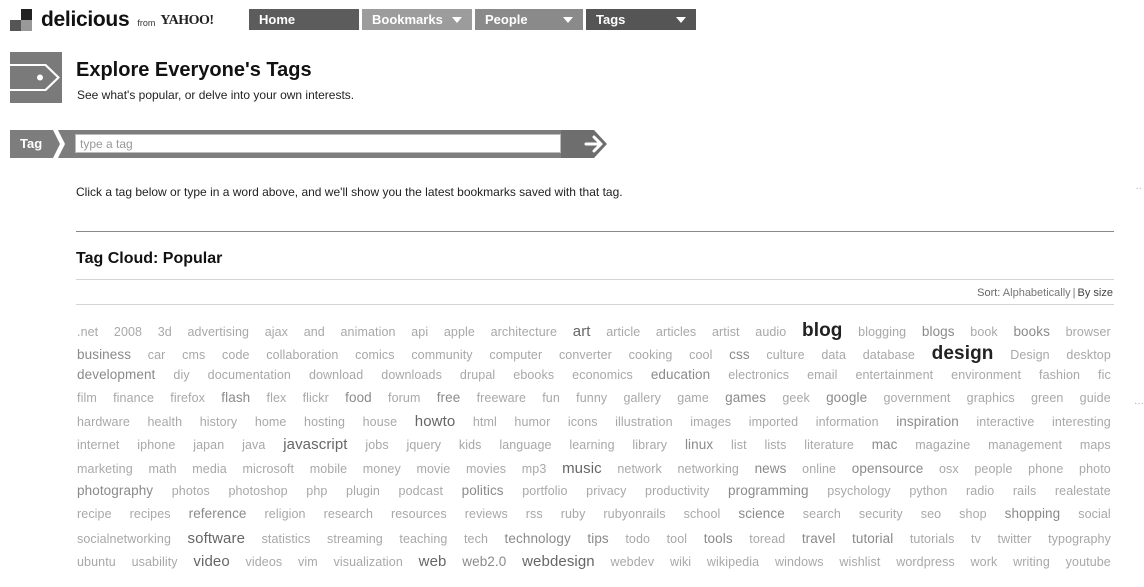 Image resolution: width=1144 pixels, height=587 pixels. What do you see at coordinates (1095, 398) in the screenshot?
I see `tag-link: guide` at bounding box center [1095, 398].